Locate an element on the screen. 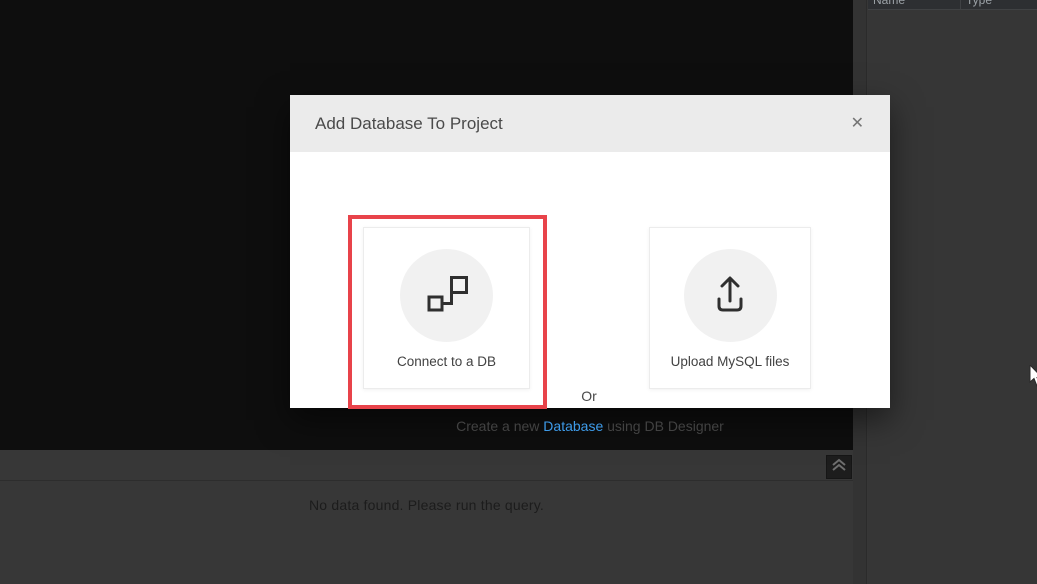 The image size is (1037, 584). column-header-type: Type is located at coordinates (976, 4).